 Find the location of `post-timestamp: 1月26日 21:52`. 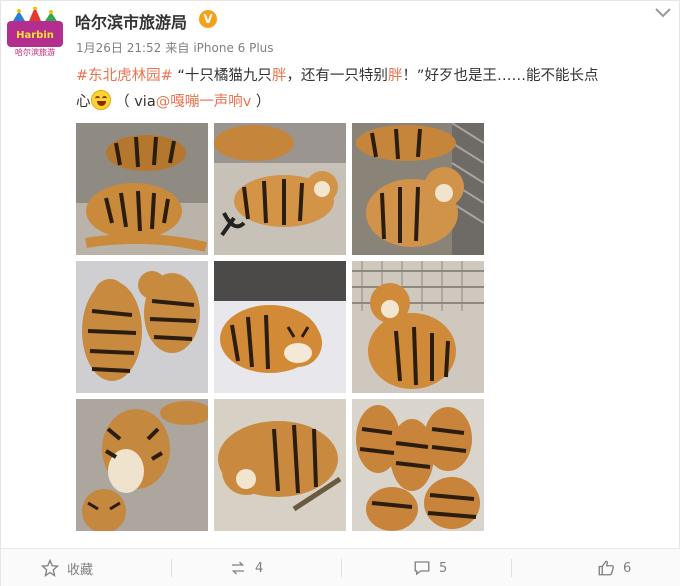

post-timestamp: 1月26日 21:52 is located at coordinates (118, 48).